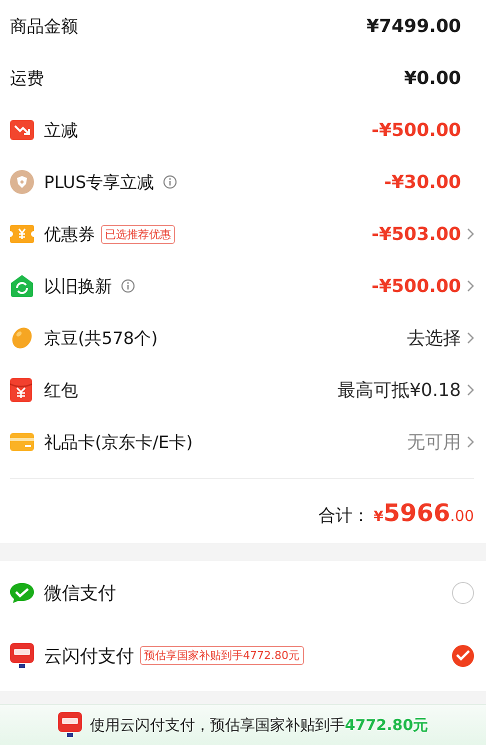 The image size is (486, 745). Describe the element at coordinates (22, 182) in the screenshot. I see `shield-badge-icon` at that location.